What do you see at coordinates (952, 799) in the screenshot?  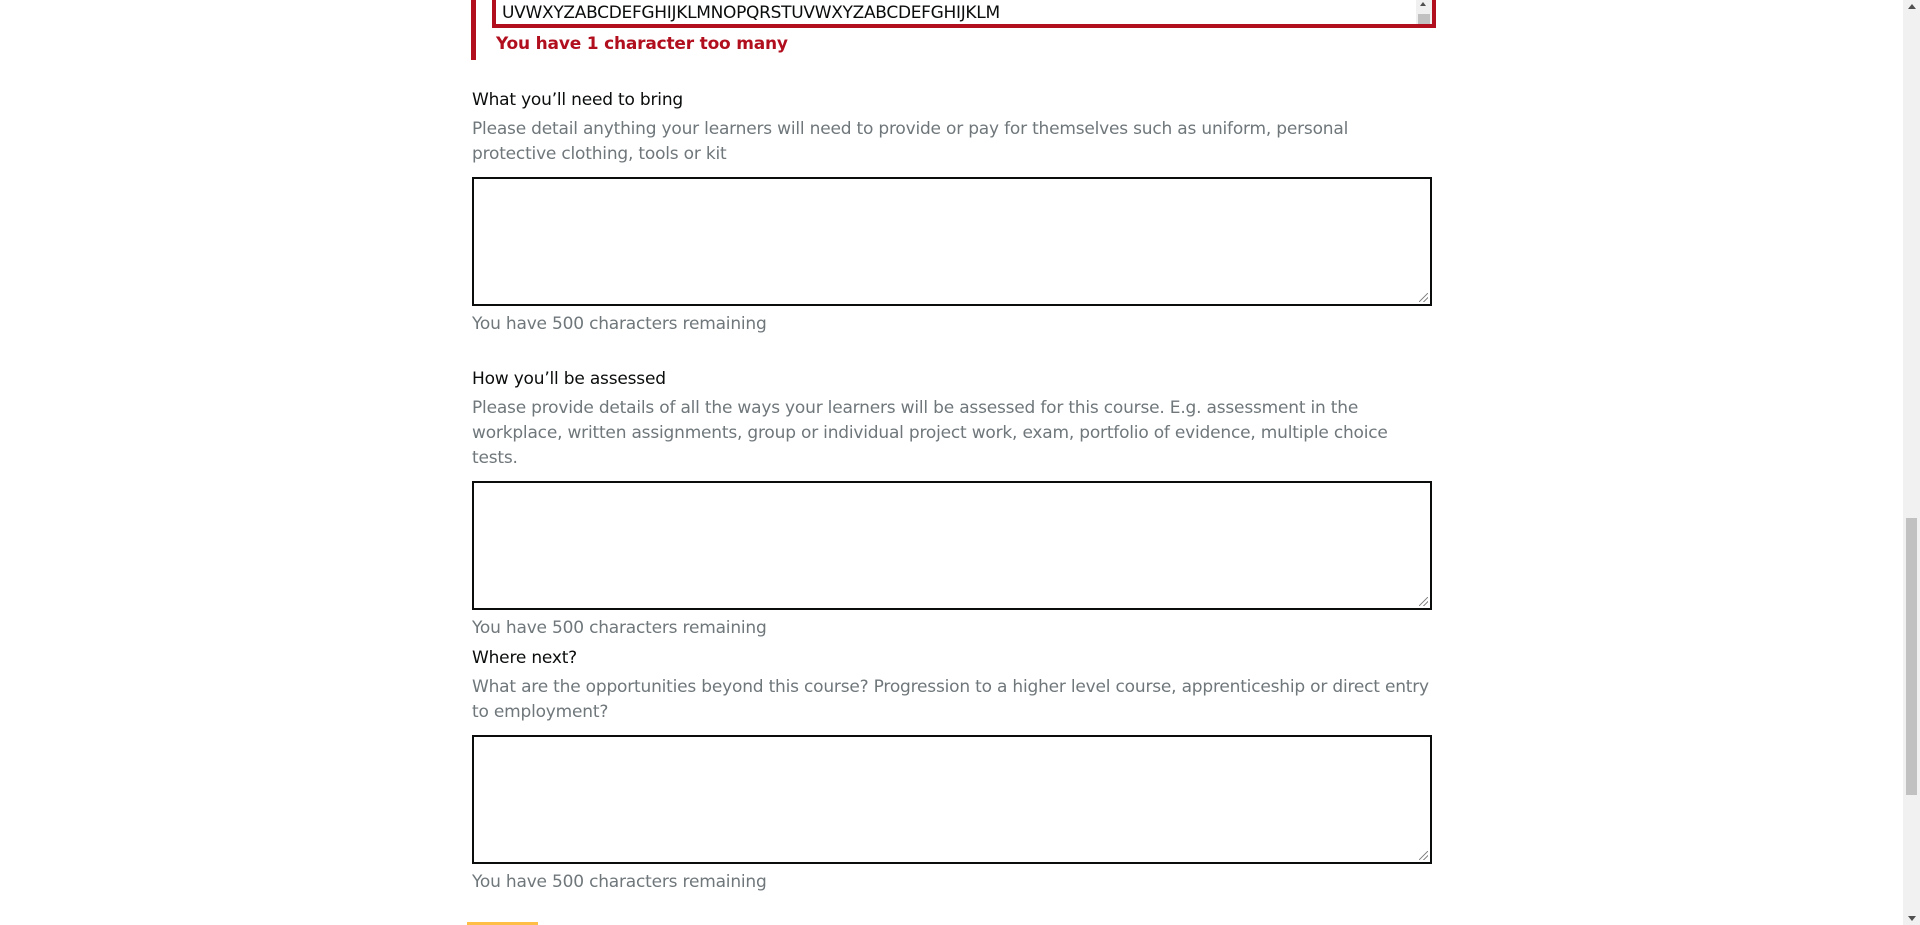 I see `where-next-textarea` at bounding box center [952, 799].